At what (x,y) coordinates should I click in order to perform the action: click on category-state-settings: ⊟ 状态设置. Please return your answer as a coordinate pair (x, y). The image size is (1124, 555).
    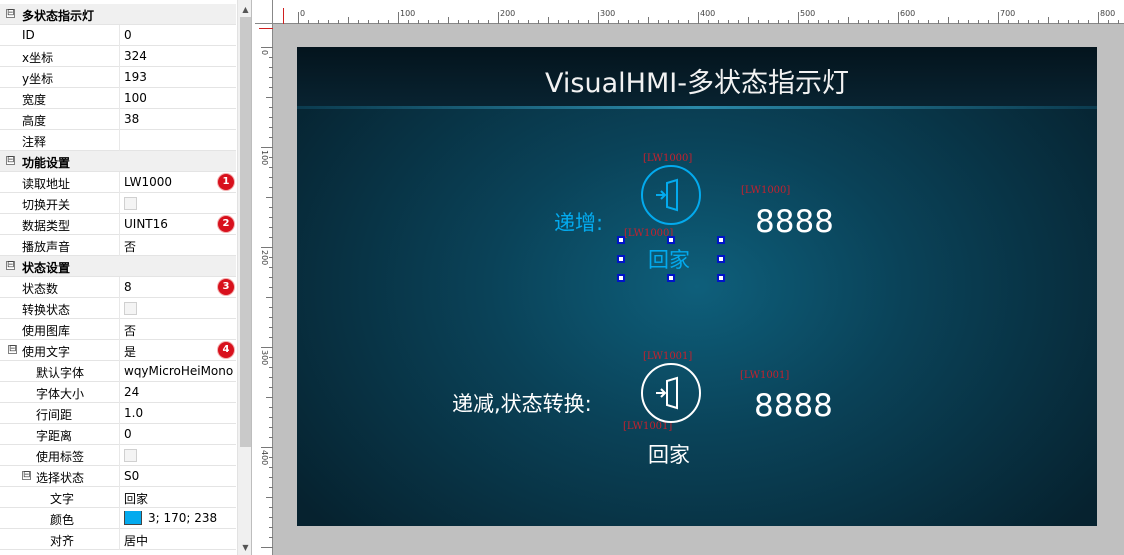
    Looking at the image, I should click on (118, 266).